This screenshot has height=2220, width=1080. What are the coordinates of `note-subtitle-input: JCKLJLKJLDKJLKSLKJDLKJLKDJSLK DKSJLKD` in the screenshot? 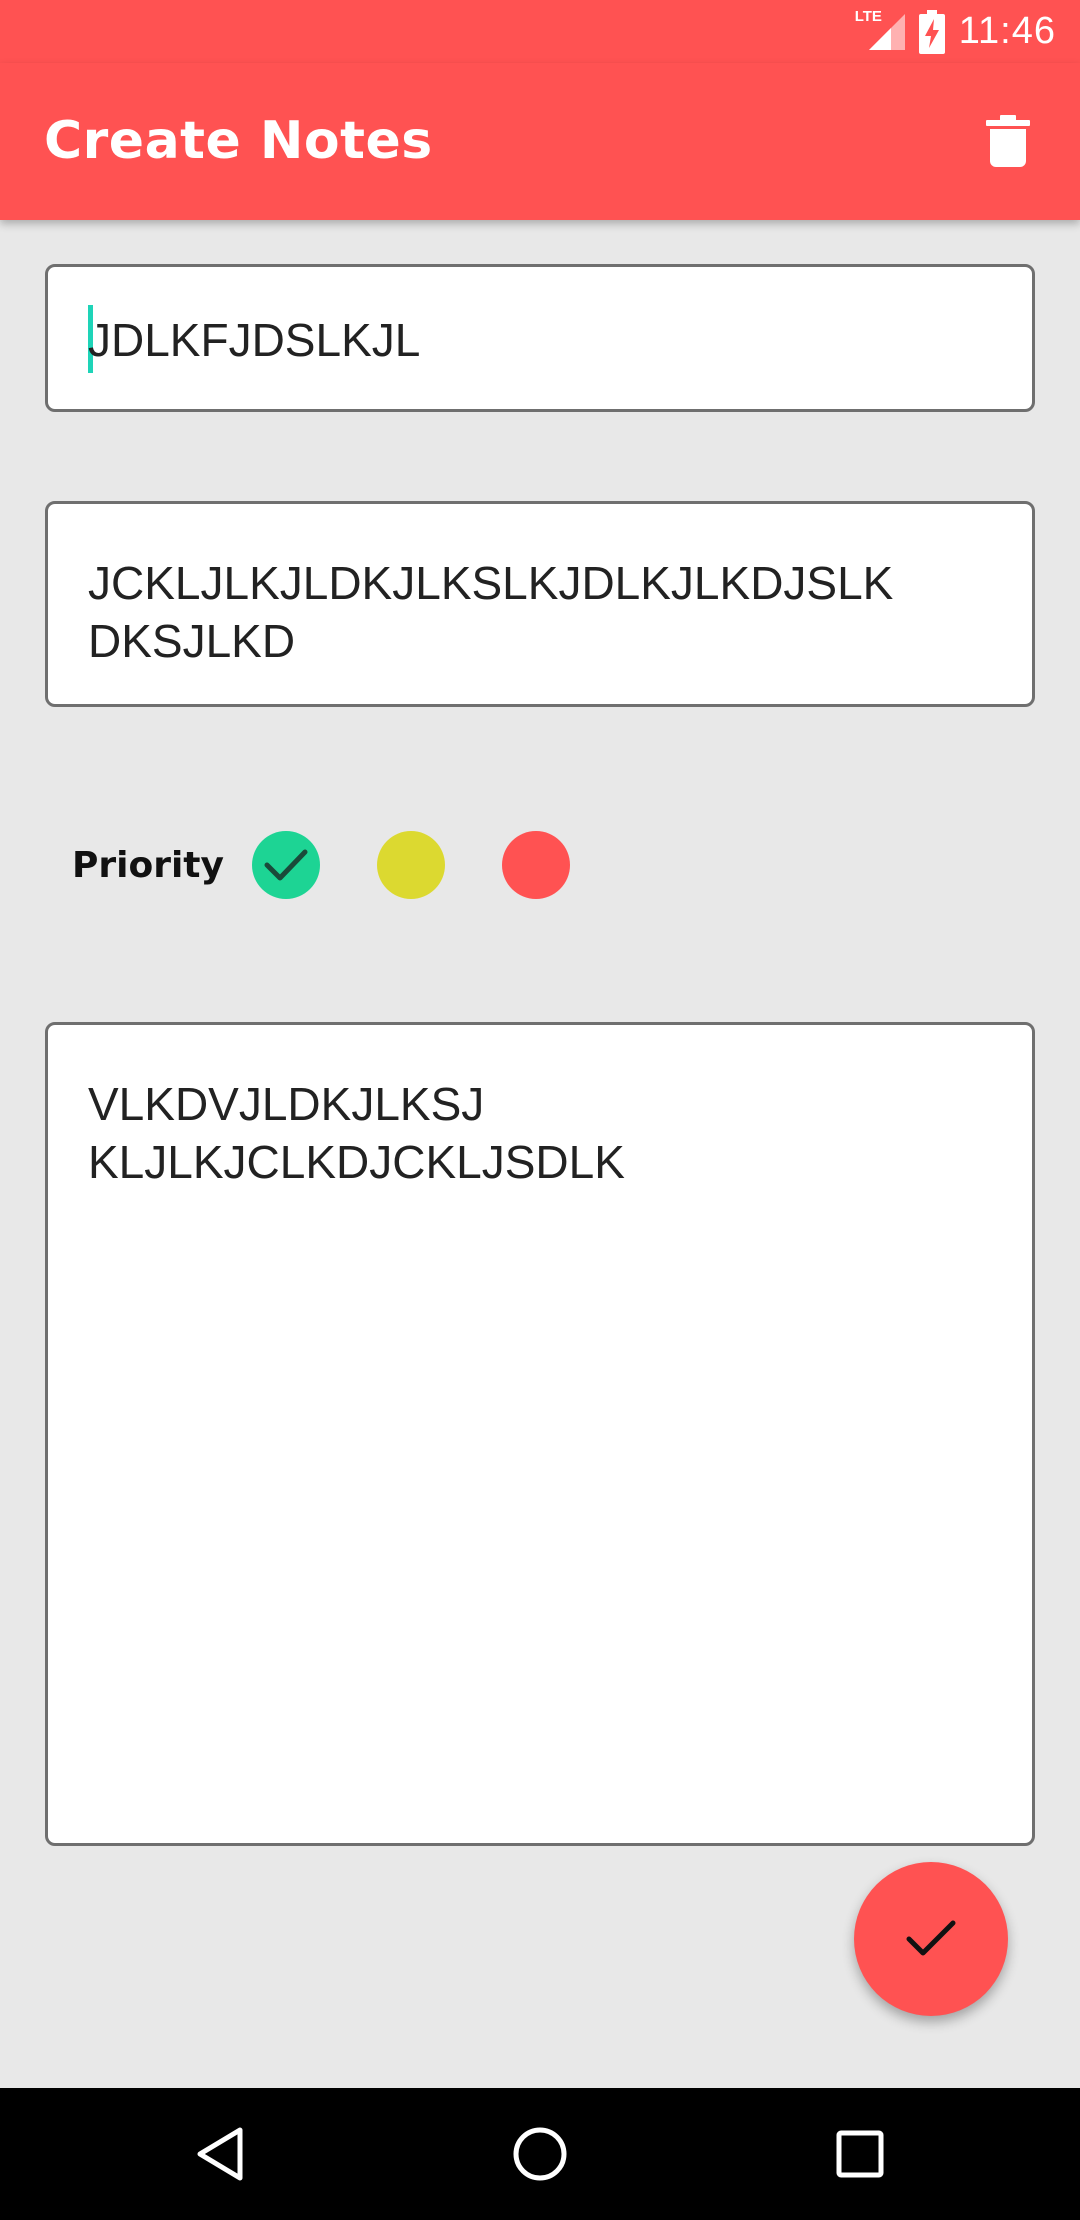 It's located at (540, 604).